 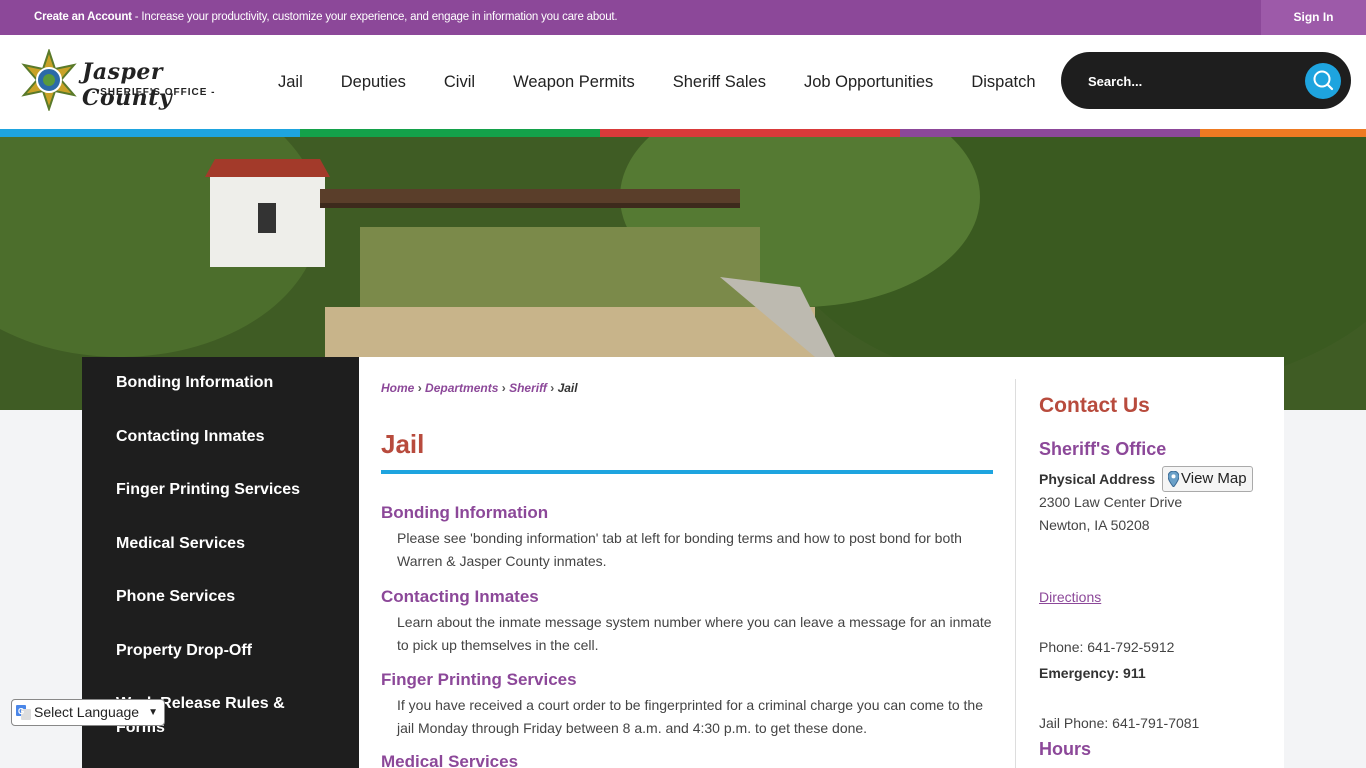 I want to click on search-button, so click(x=1323, y=81).